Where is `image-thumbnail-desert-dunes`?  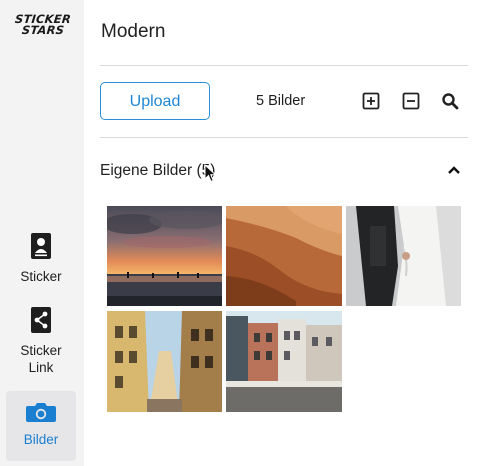
image-thumbnail-desert-dunes is located at coordinates (284, 256).